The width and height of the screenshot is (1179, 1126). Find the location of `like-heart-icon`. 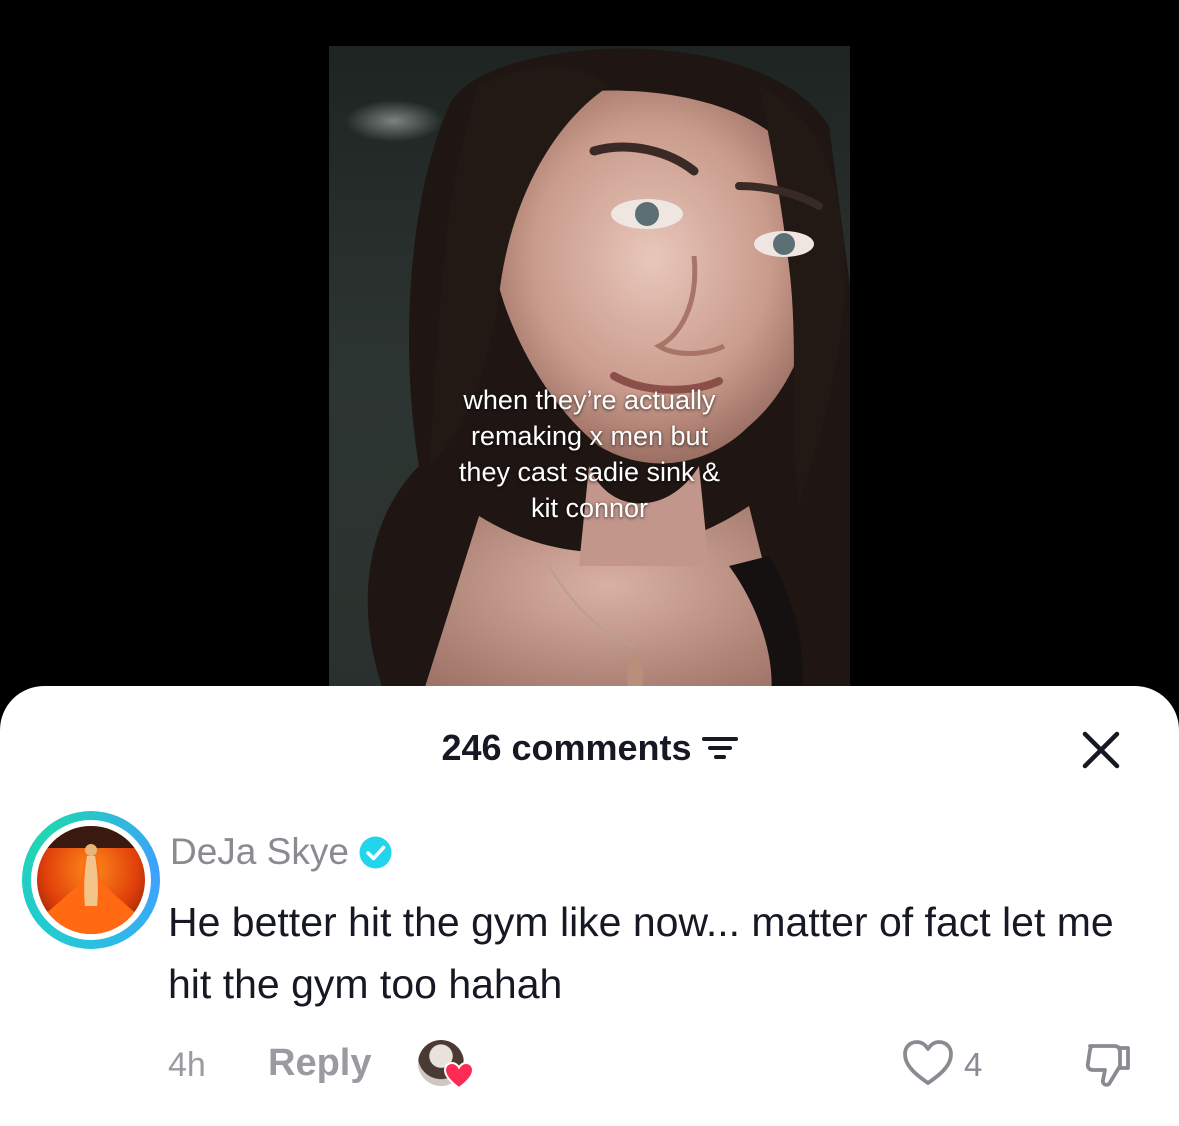

like-heart-icon is located at coordinates (928, 1063).